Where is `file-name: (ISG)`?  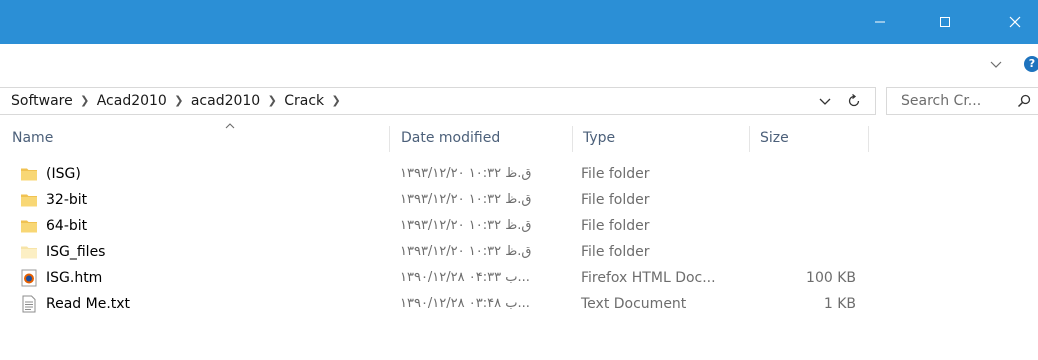 file-name: (ISG) is located at coordinates (63, 174).